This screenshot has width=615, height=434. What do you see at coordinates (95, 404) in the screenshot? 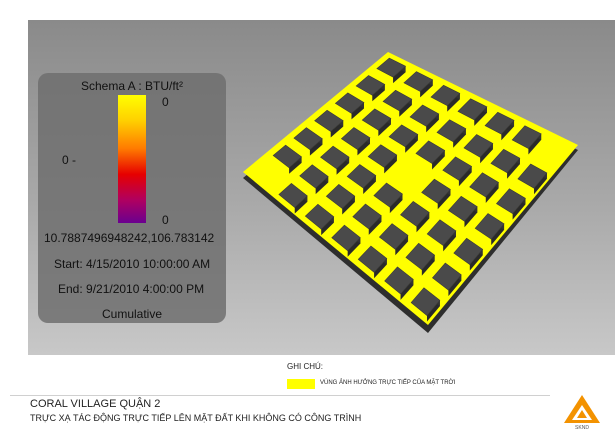
I see `project-title: CORAL VILLAGE QUẬN 2` at bounding box center [95, 404].